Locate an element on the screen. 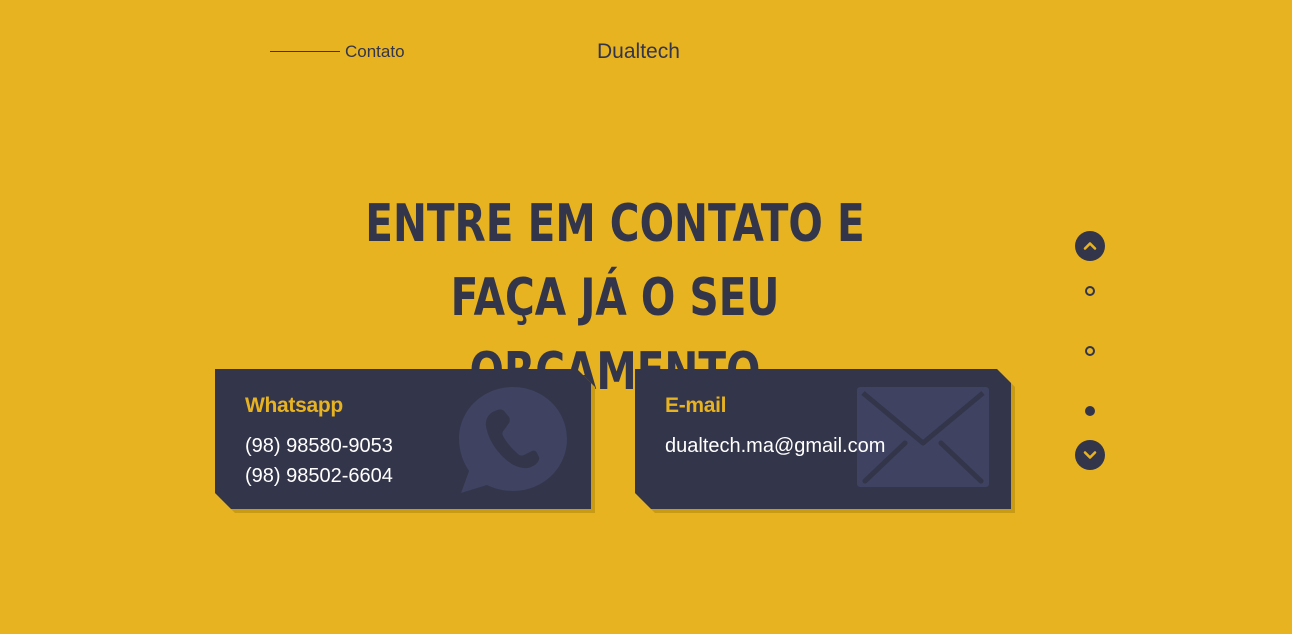 This screenshot has width=1292, height=634. email-address: dualtech.ma@gmail.com is located at coordinates (775, 446).